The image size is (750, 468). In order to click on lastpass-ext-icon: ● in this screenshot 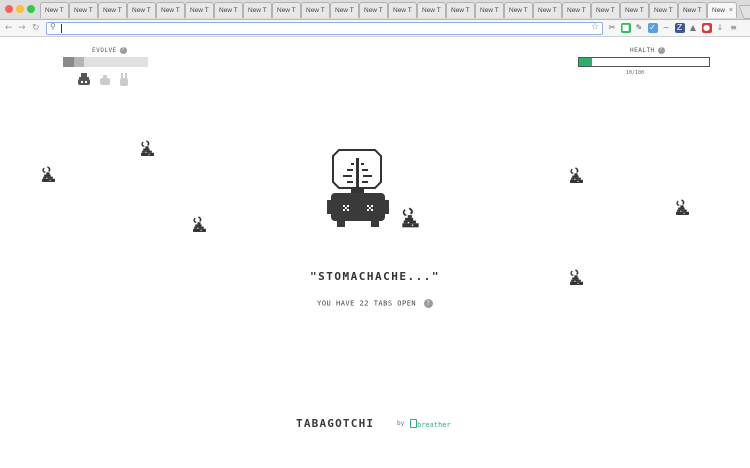, I will do `click(706, 28)`.